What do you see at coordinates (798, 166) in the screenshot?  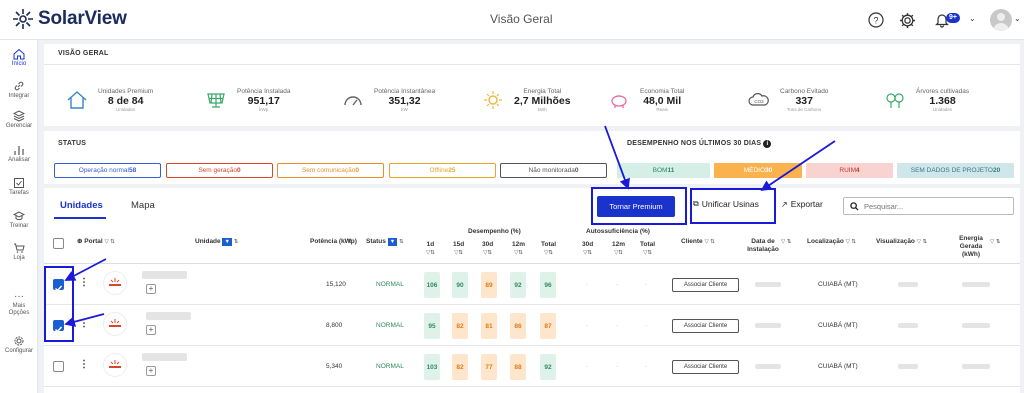 I see `arrow-to-unify` at bounding box center [798, 166].